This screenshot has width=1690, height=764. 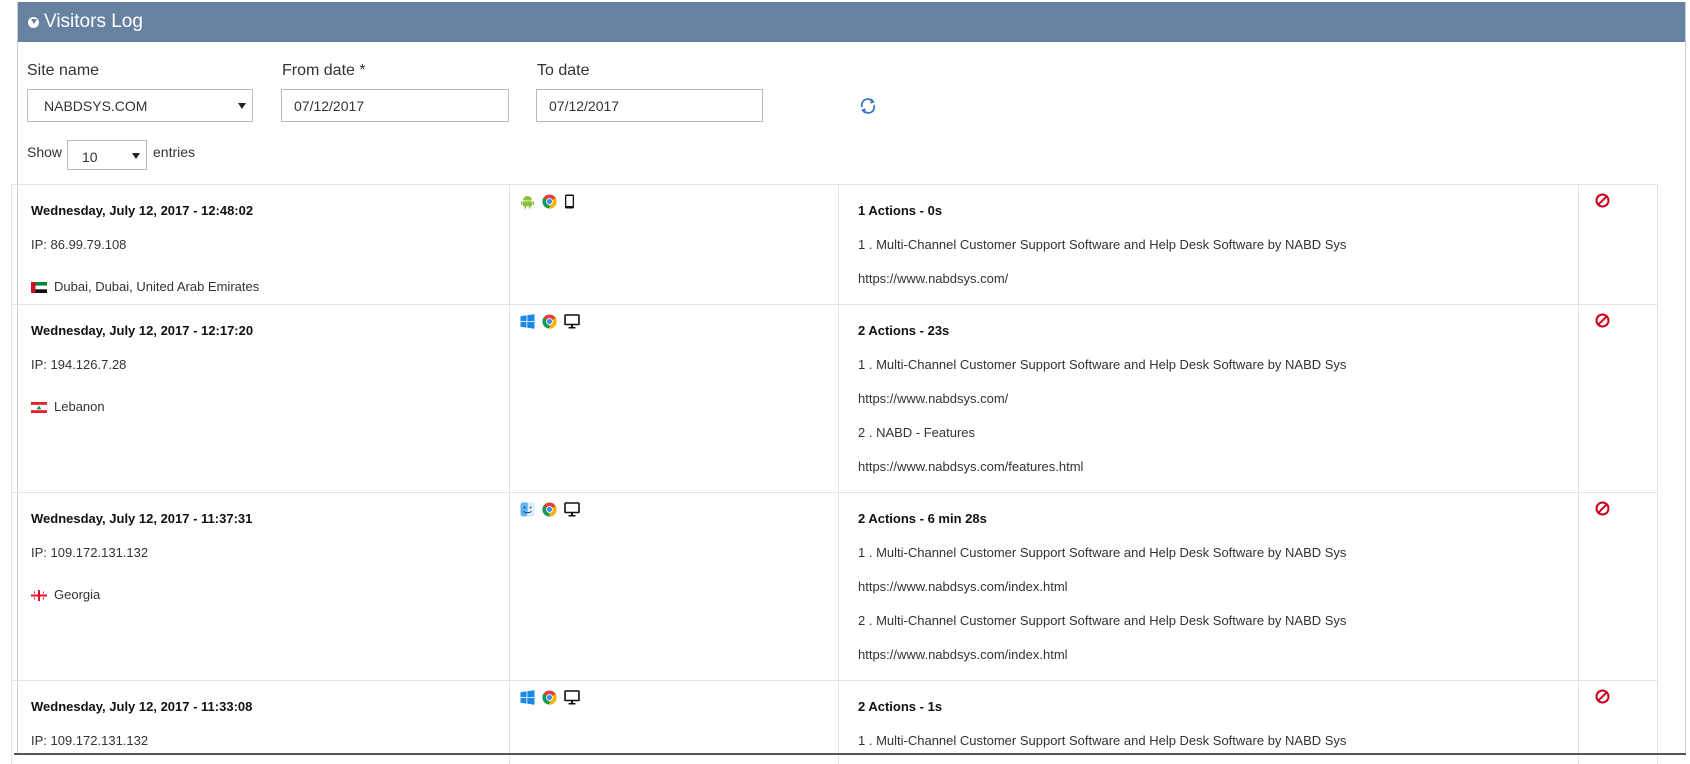 I want to click on from-date-label: From date *, so click(x=324, y=70).